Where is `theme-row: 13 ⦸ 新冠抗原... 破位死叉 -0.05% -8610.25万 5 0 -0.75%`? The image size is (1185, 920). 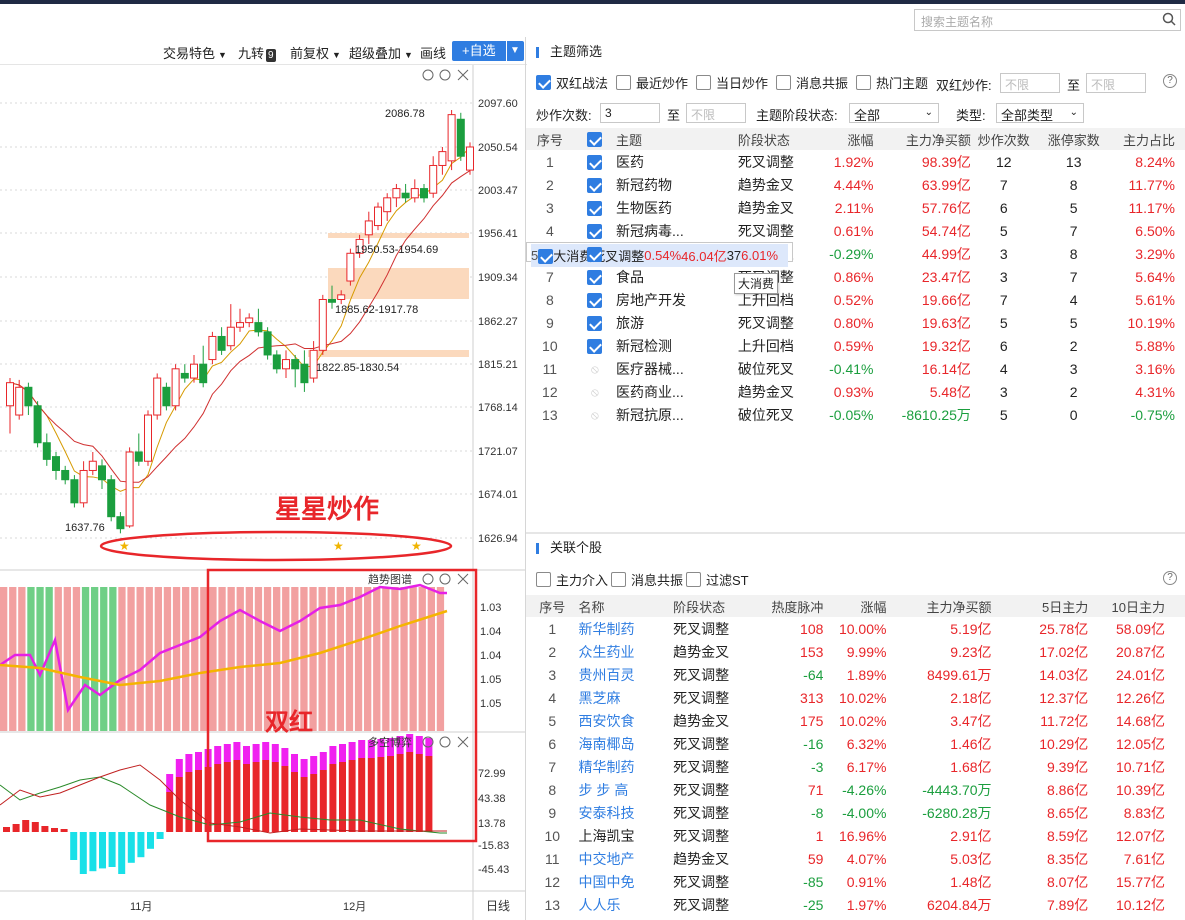
theme-row: 13 ⦸ 新冠抗原... 破位死叉 -0.05% -8610.25万 5 0 -0.75% is located at coordinates (855, 414).